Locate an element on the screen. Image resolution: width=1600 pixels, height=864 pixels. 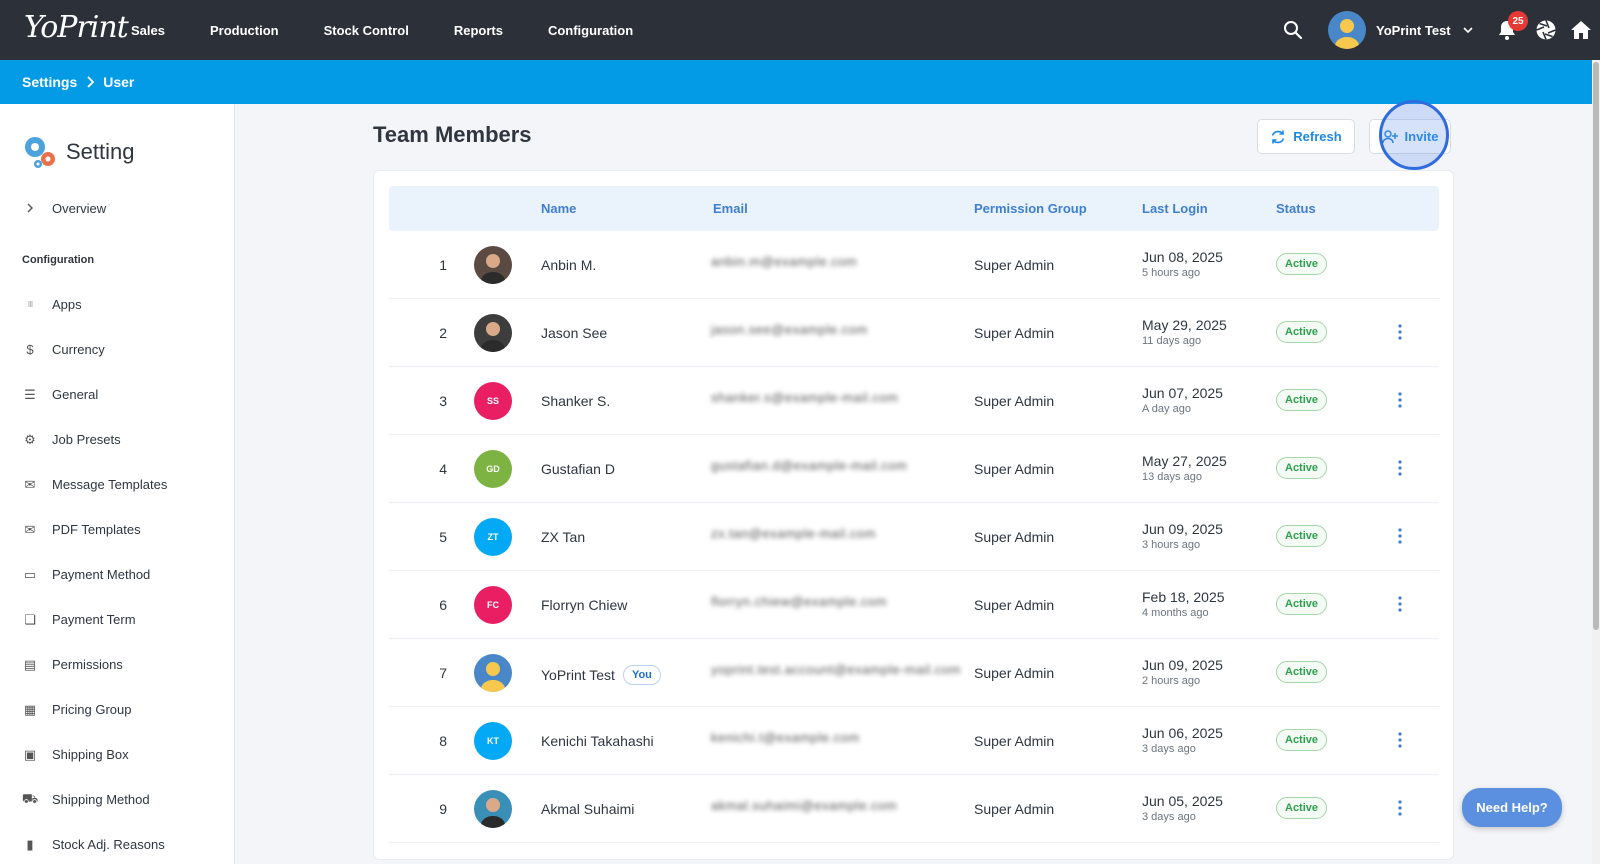
member-email-text: gustafian.d@example-mail.com is located at coordinates (809, 465).